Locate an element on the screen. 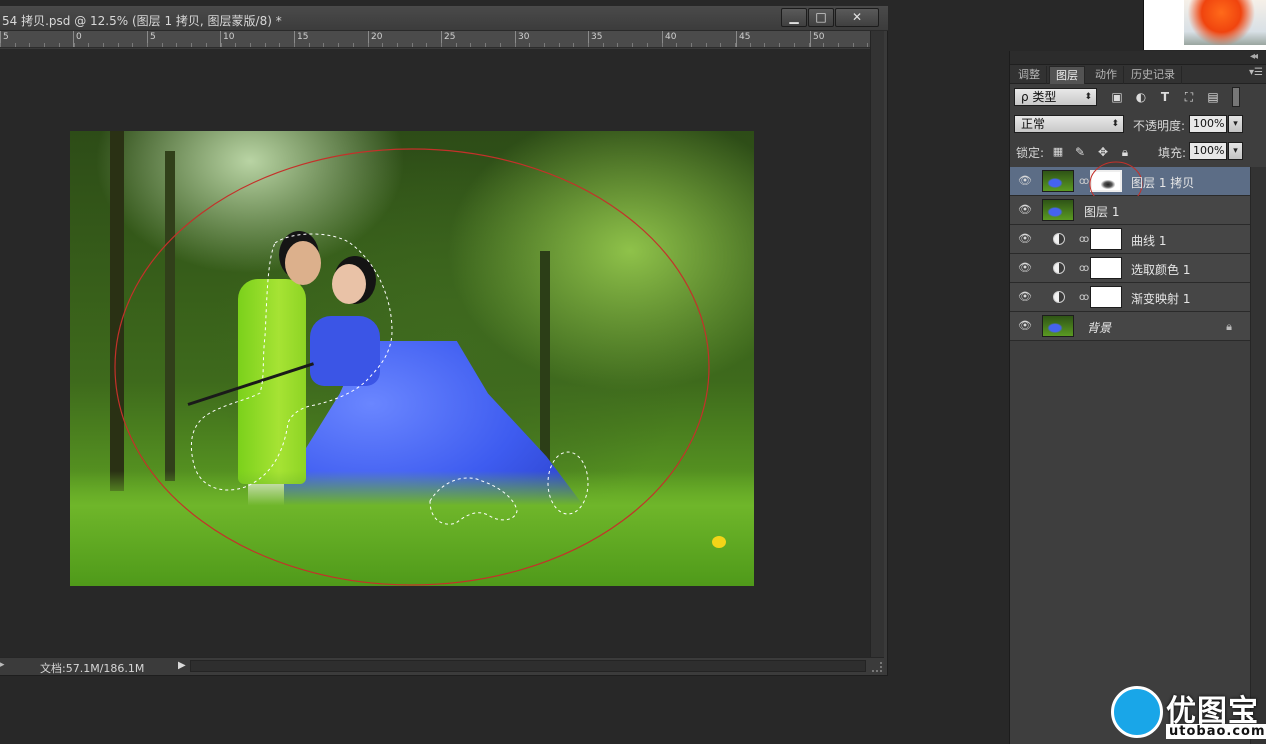 The image size is (1266, 744). fill-slider-toggle-icon: ▾ is located at coordinates (1235, 151).